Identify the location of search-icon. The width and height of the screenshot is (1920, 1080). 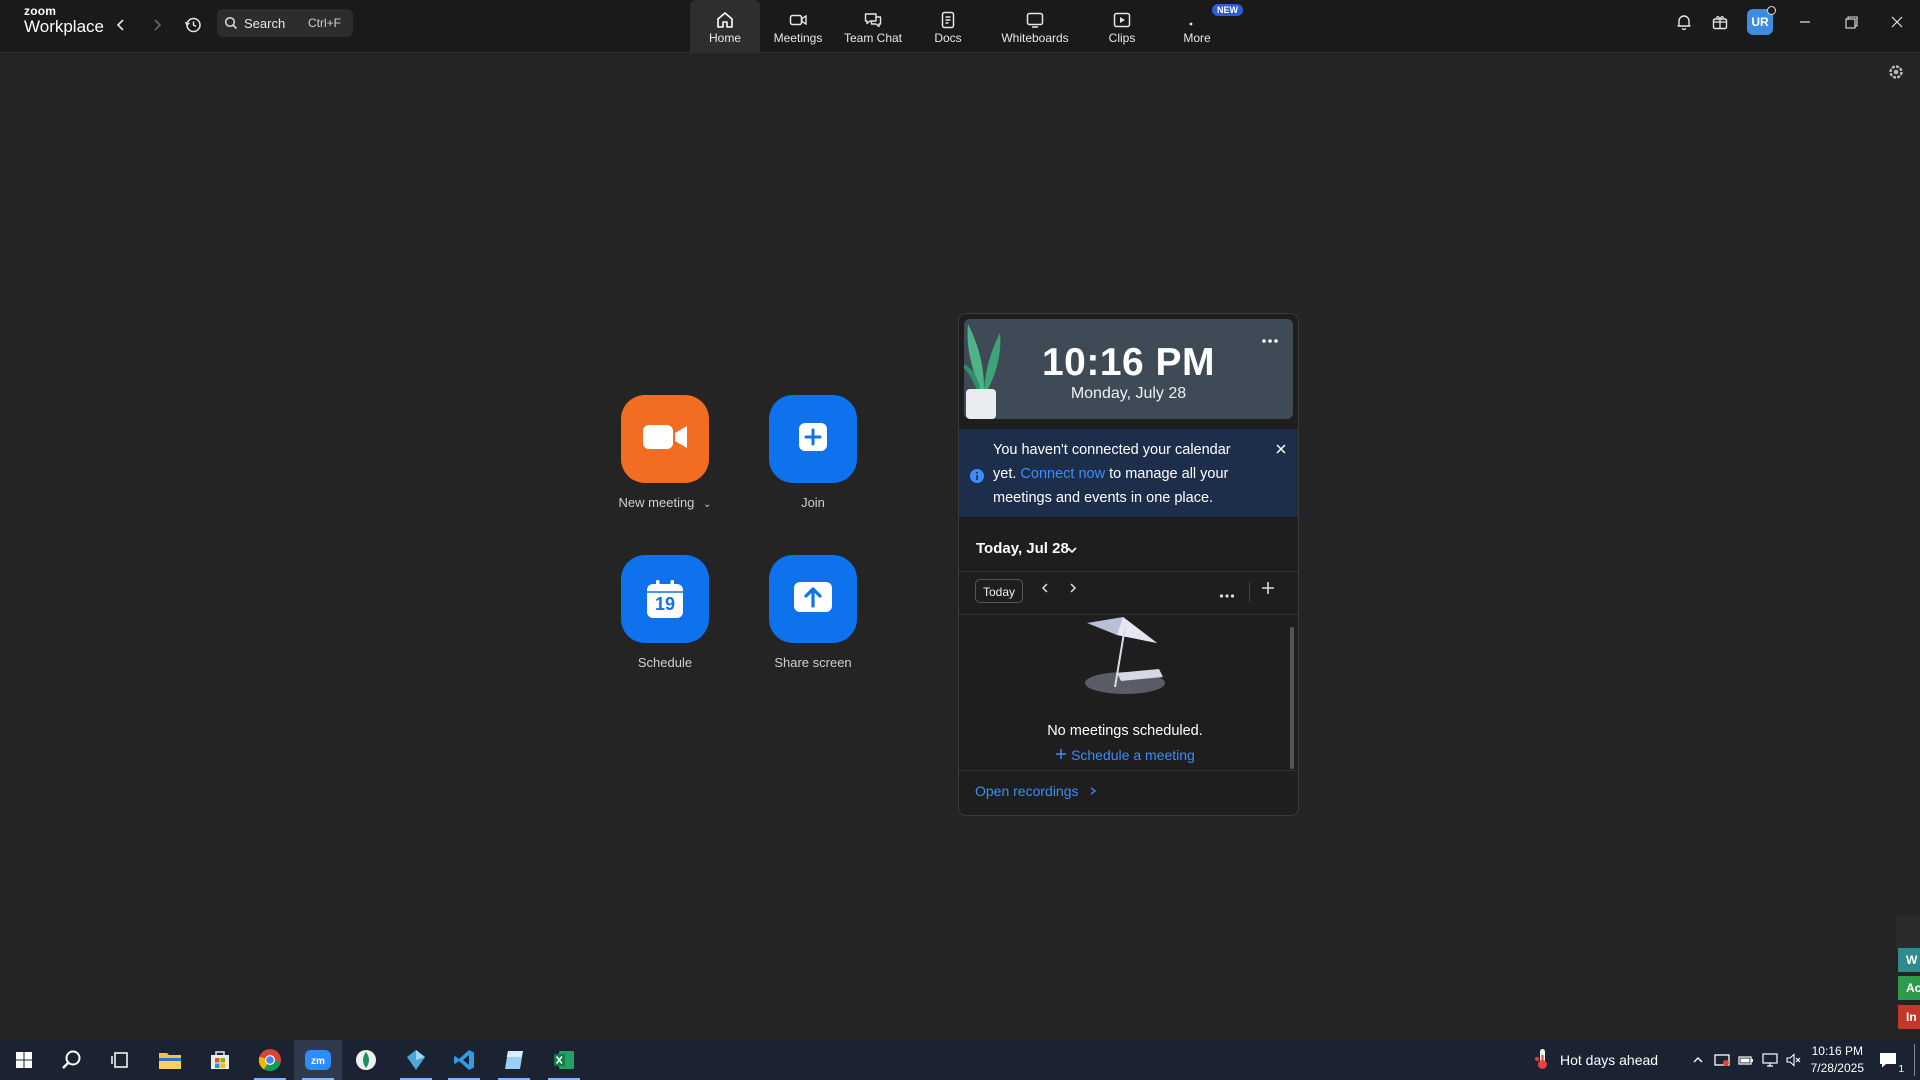
(231, 23).